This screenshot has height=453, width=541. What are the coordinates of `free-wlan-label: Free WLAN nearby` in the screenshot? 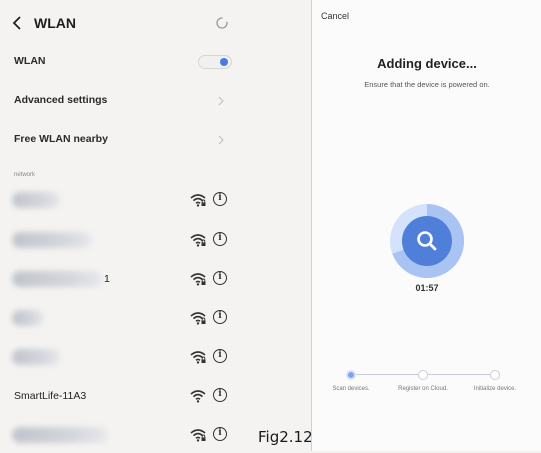 It's located at (61, 139).